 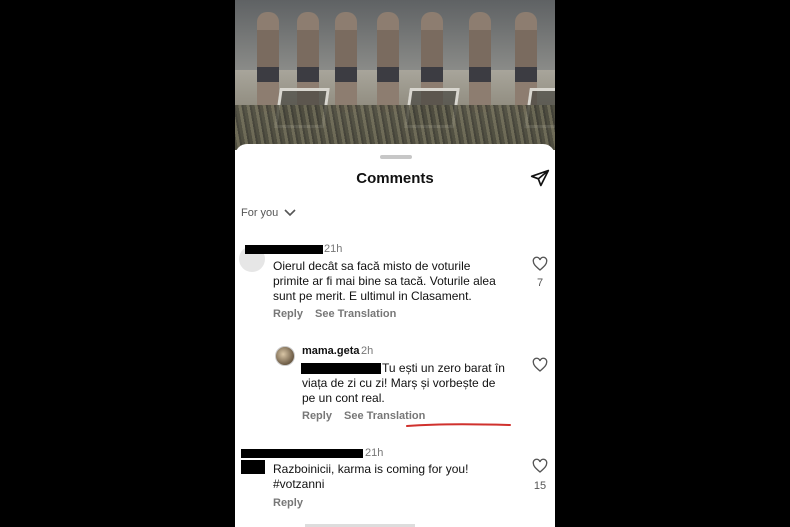 I want to click on post-photo, so click(x=395, y=75).